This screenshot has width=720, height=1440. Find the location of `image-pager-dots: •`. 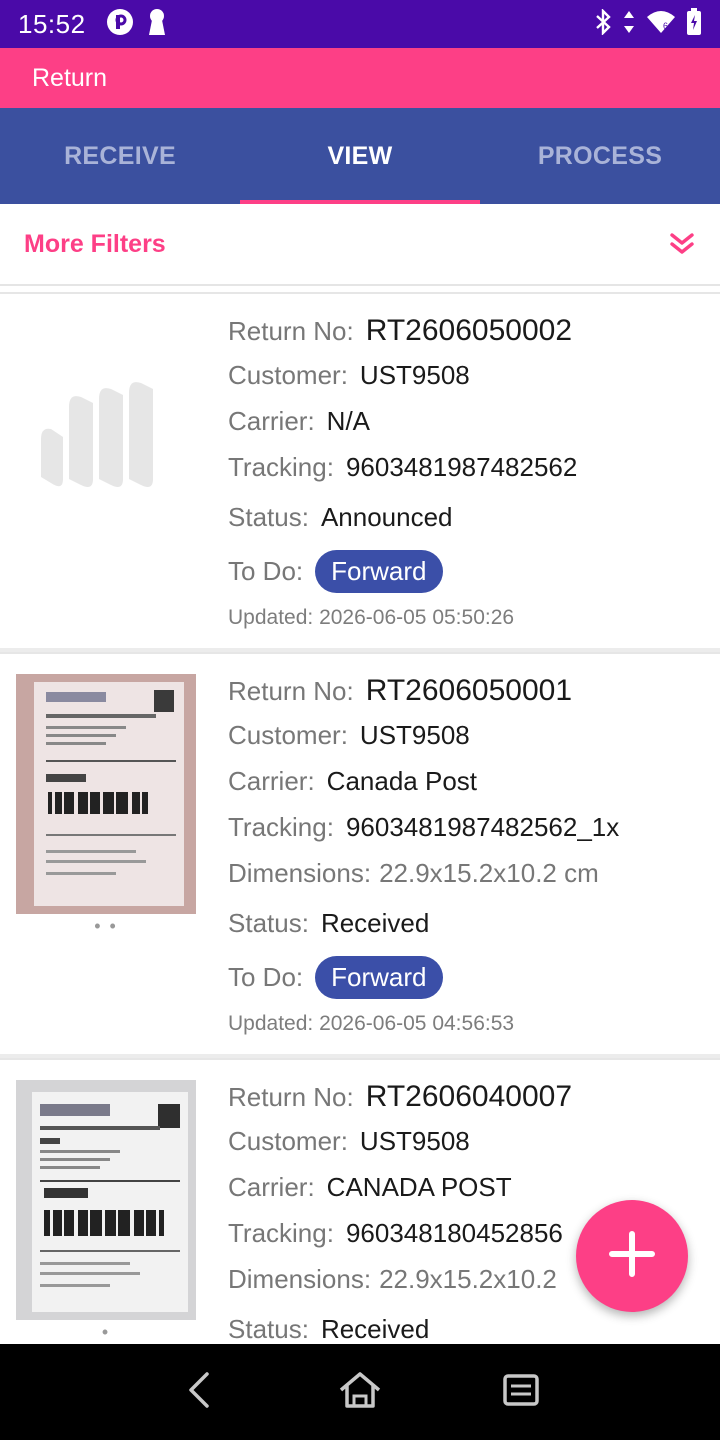

image-pager-dots: • is located at coordinates (106, 1332).